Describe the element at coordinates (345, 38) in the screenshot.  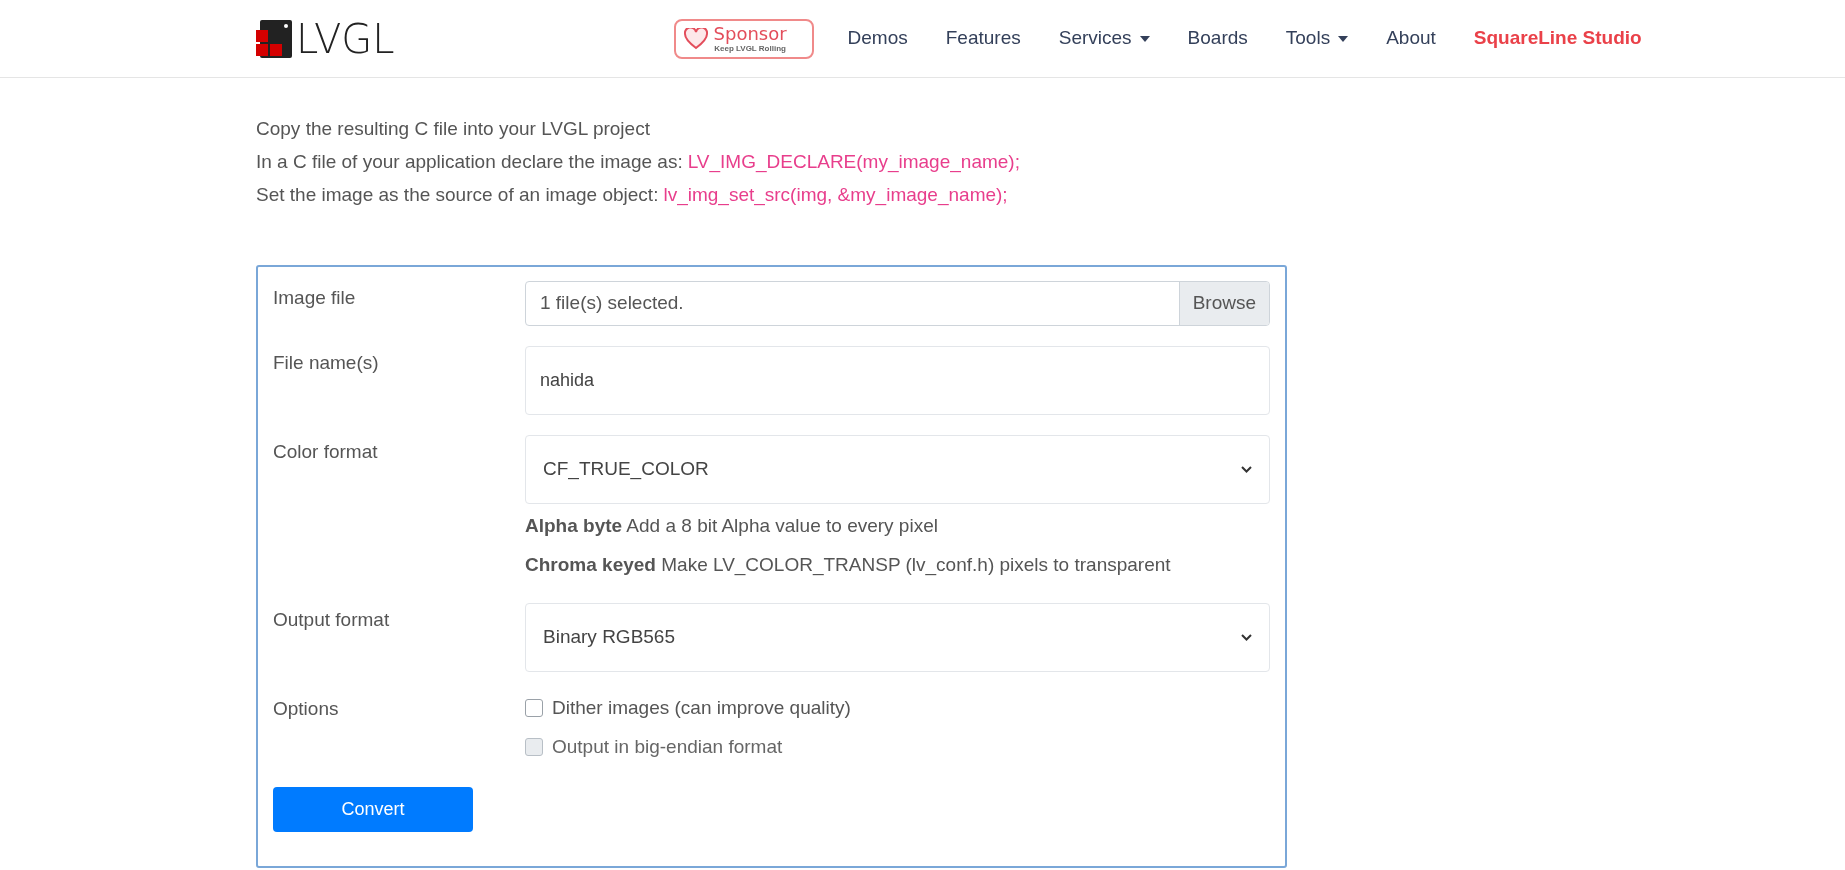
I see `logo-text: LVGL` at that location.